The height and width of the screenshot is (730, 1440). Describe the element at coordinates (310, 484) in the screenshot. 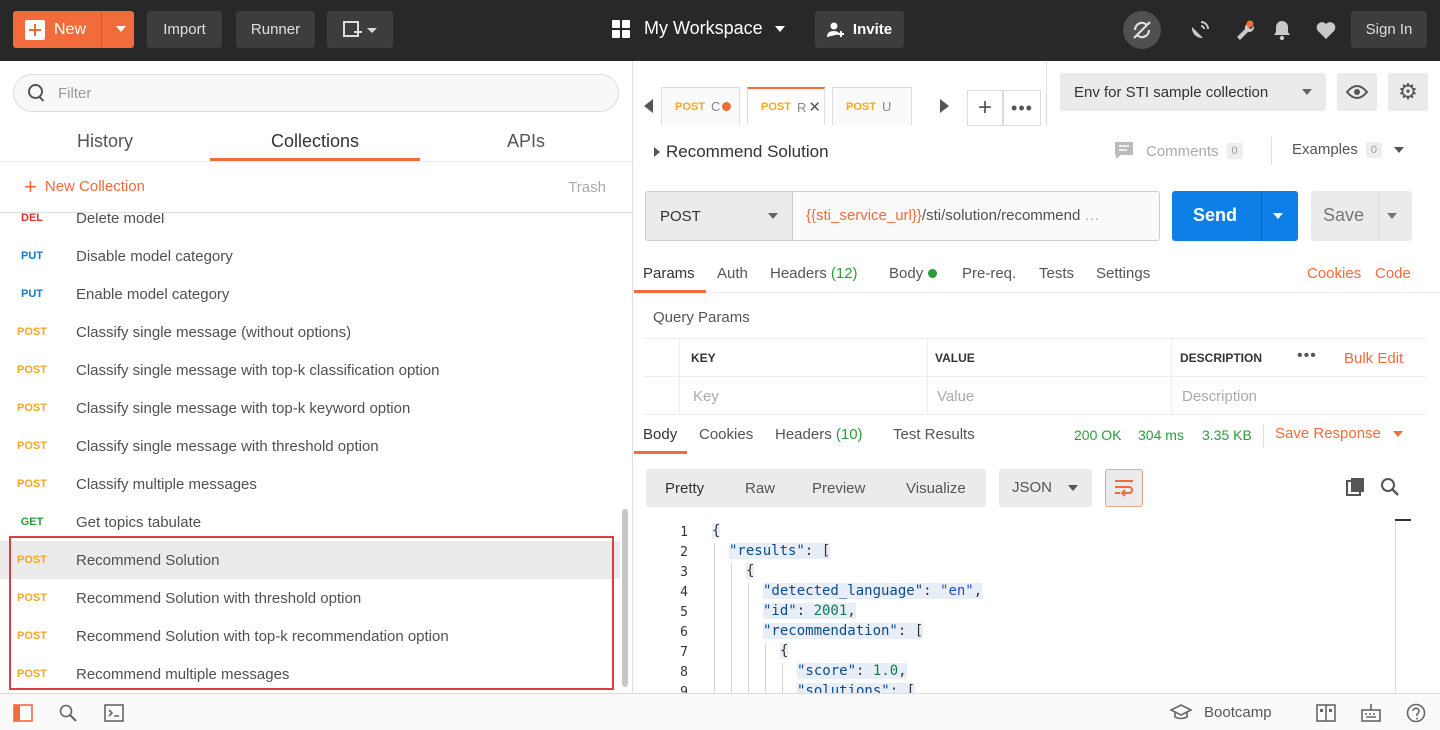

I see `list-item: POST Classify multiple messages` at that location.